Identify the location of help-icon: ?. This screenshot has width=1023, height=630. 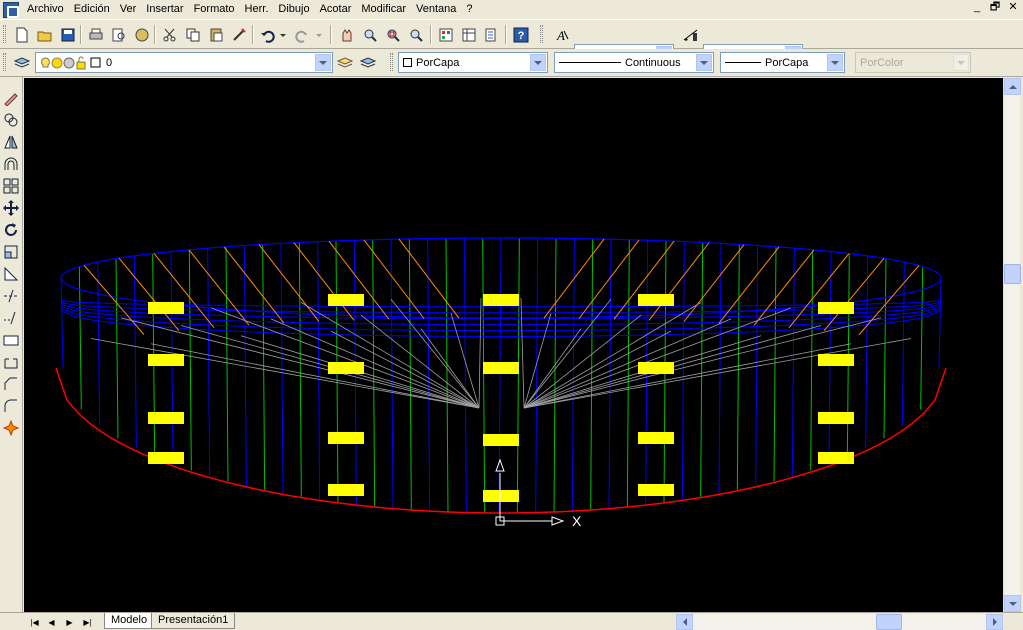
(520, 34).